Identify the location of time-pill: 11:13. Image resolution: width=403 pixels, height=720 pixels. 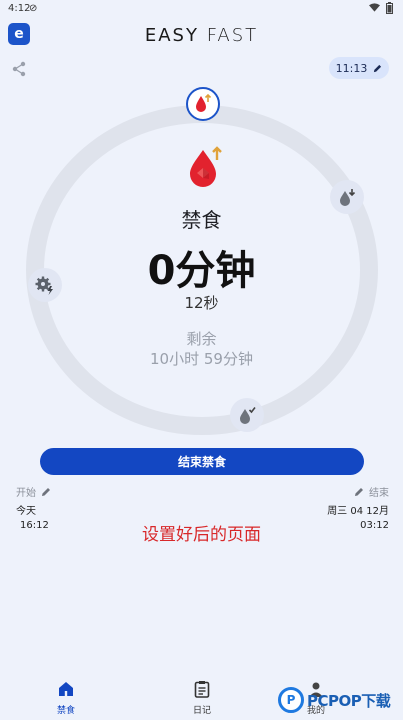
(359, 68).